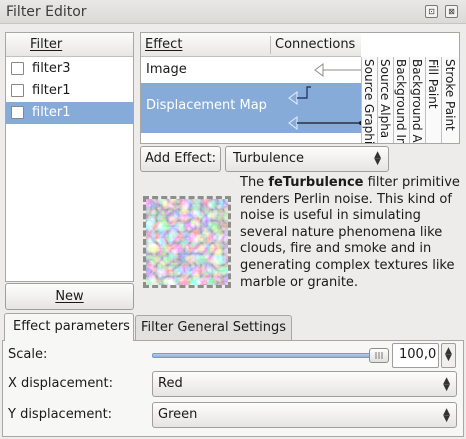 Image resolution: width=466 pixels, height=439 pixels. What do you see at coordinates (51, 68) in the screenshot?
I see `filter-name: filter3` at bounding box center [51, 68].